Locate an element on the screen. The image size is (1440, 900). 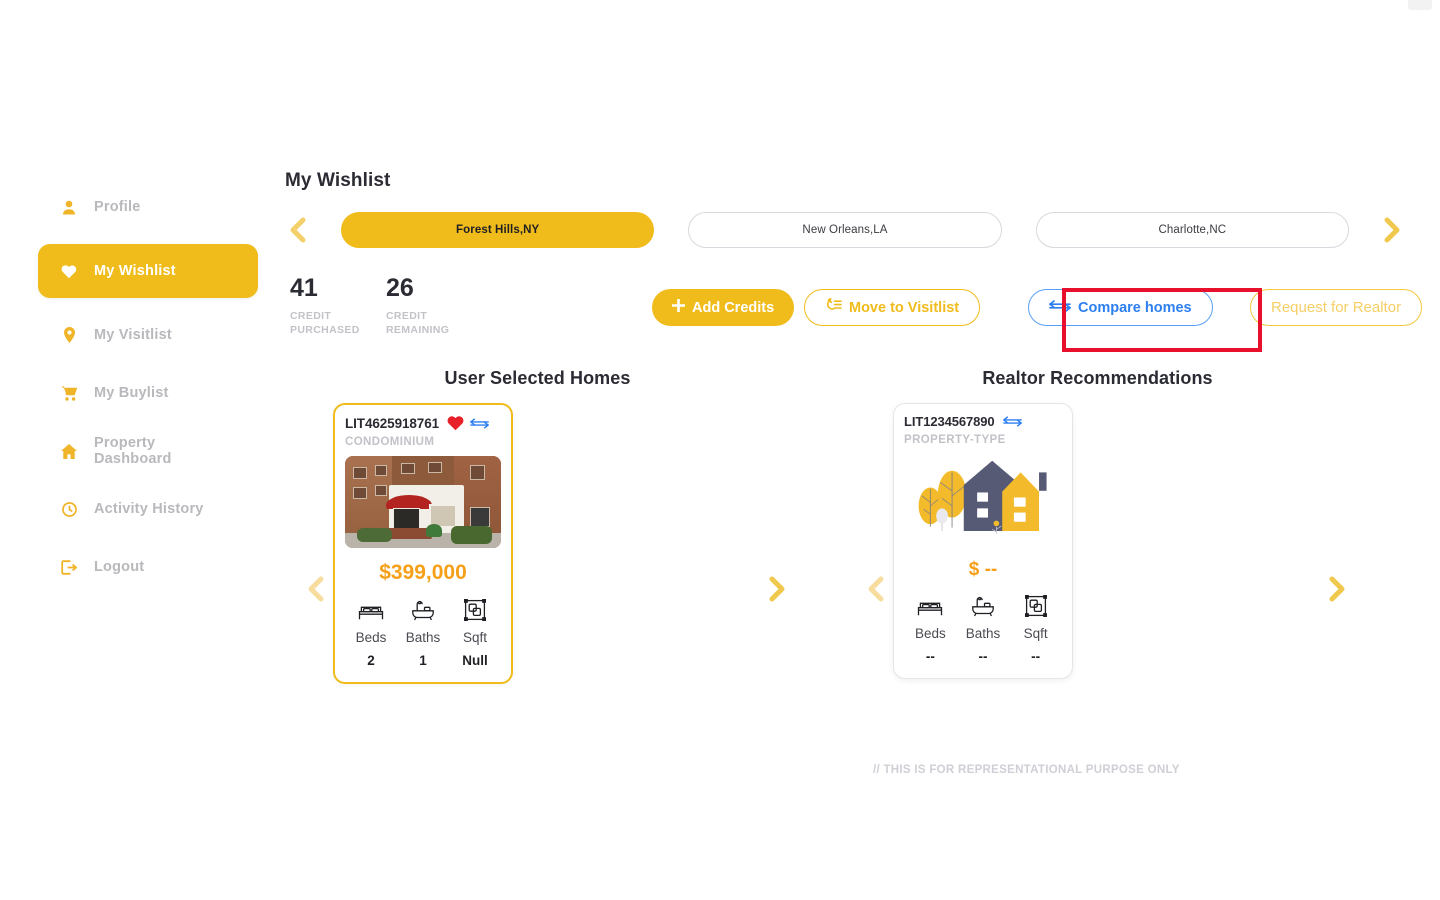
request-for-realtor-label: Request for Realtor is located at coordinates (1336, 307).